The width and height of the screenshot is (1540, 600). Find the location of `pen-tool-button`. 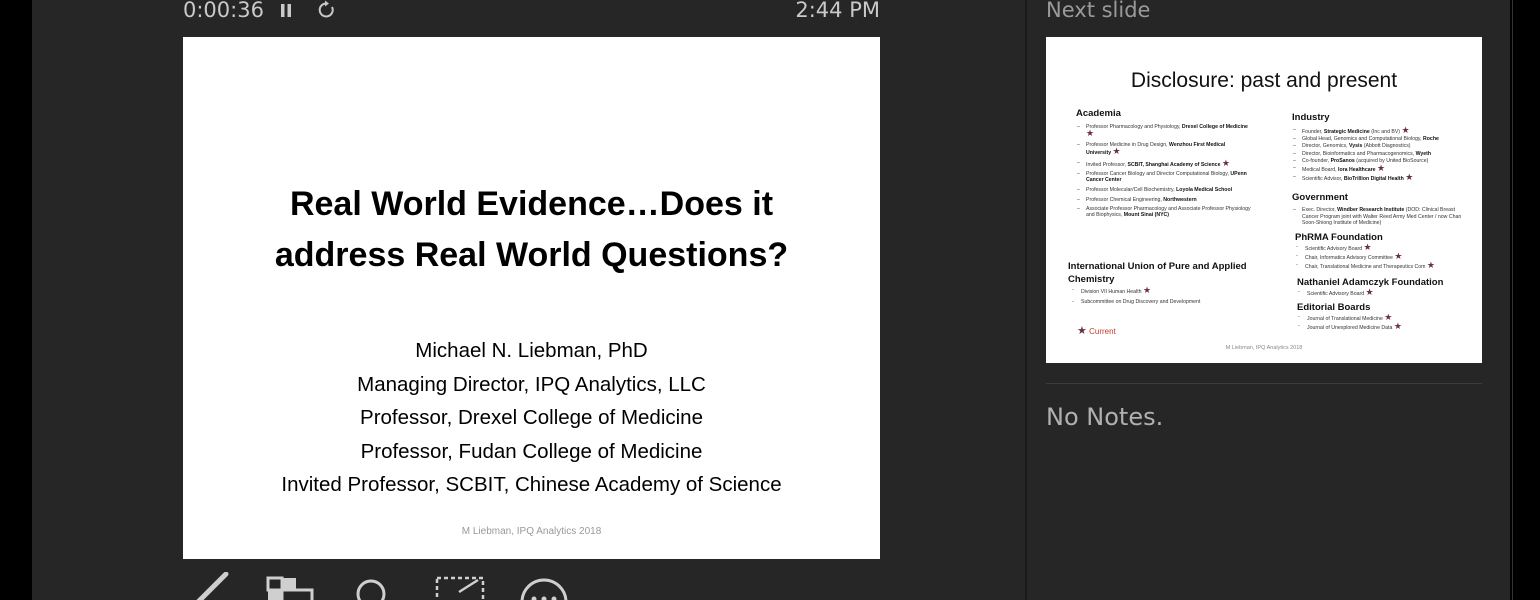

pen-tool-button is located at coordinates (217, 586).